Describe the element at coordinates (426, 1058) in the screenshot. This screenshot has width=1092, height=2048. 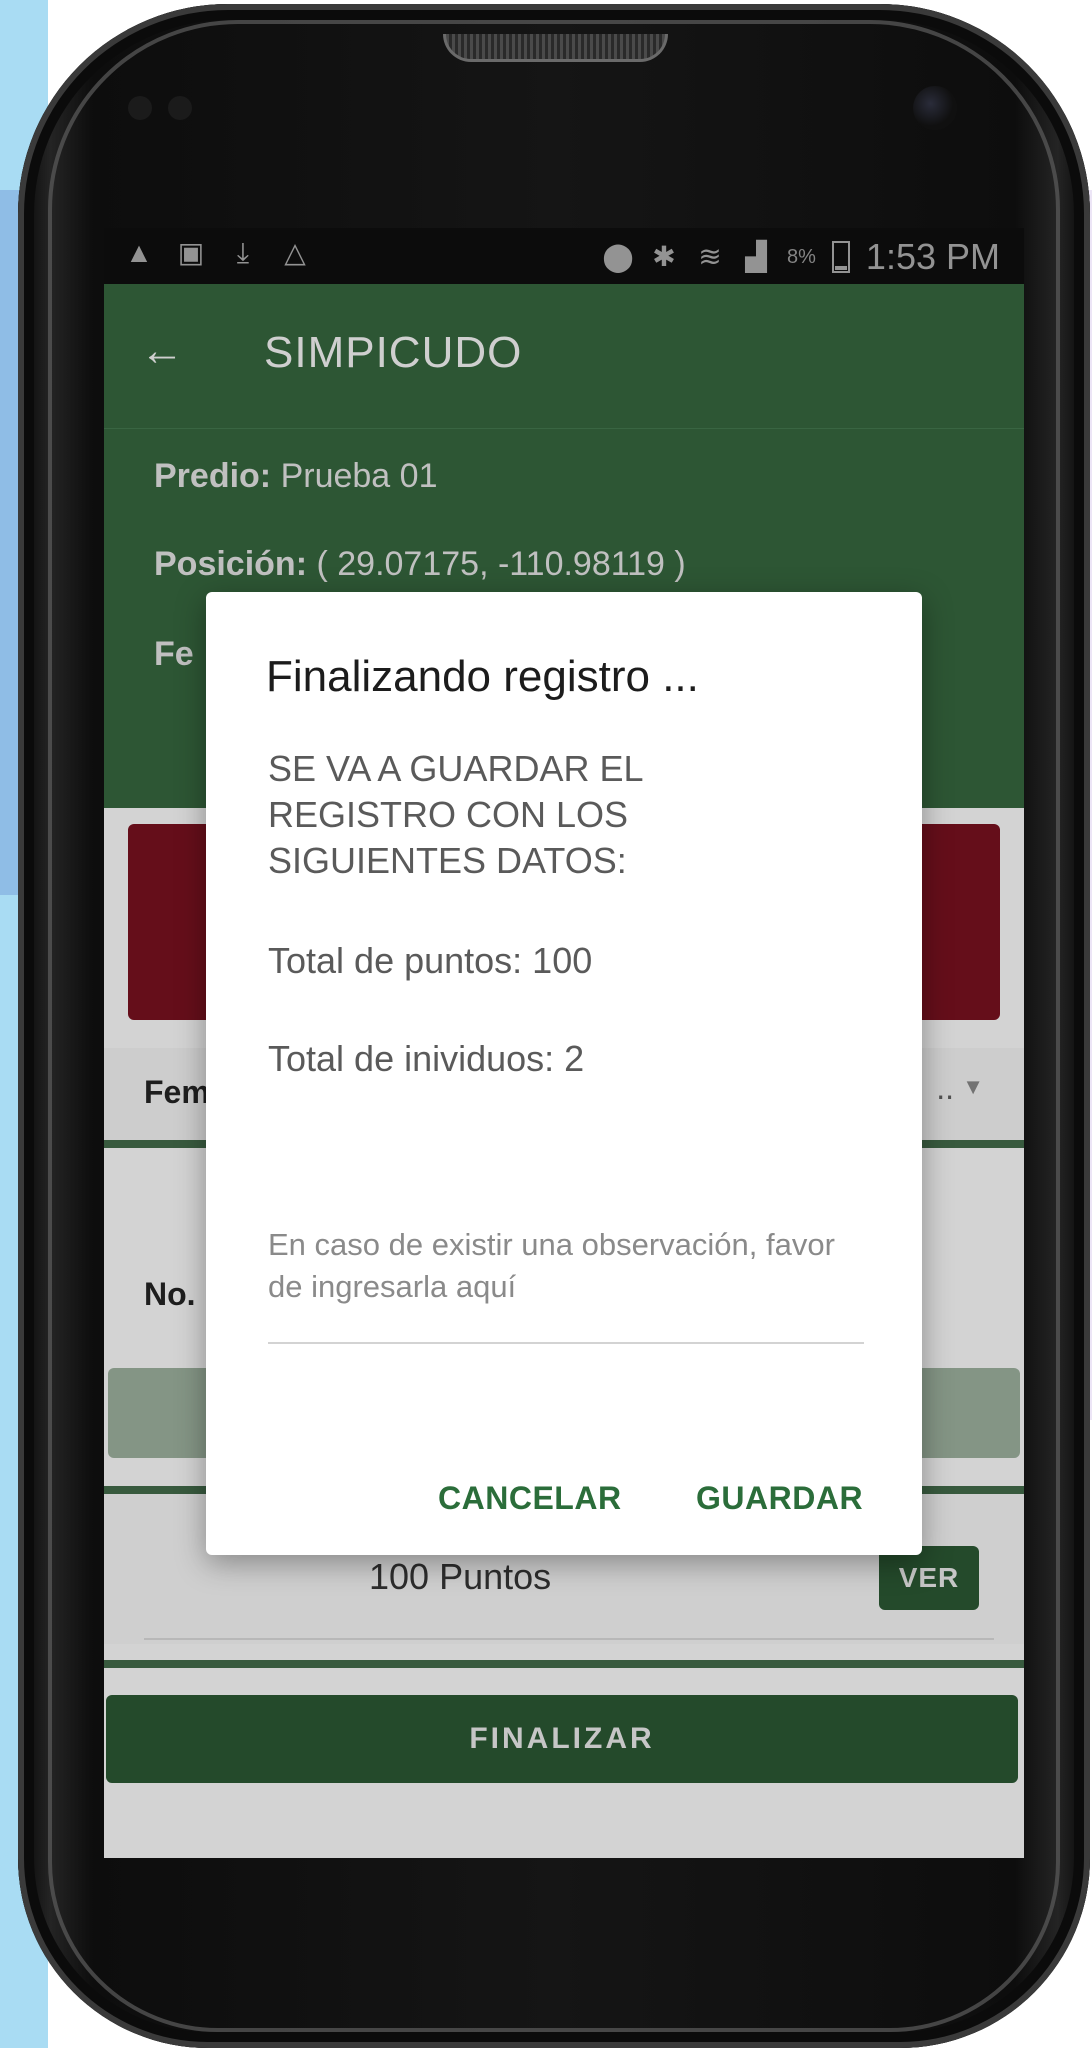
I see `total-individuals-text: Total de inividuos: 2` at that location.